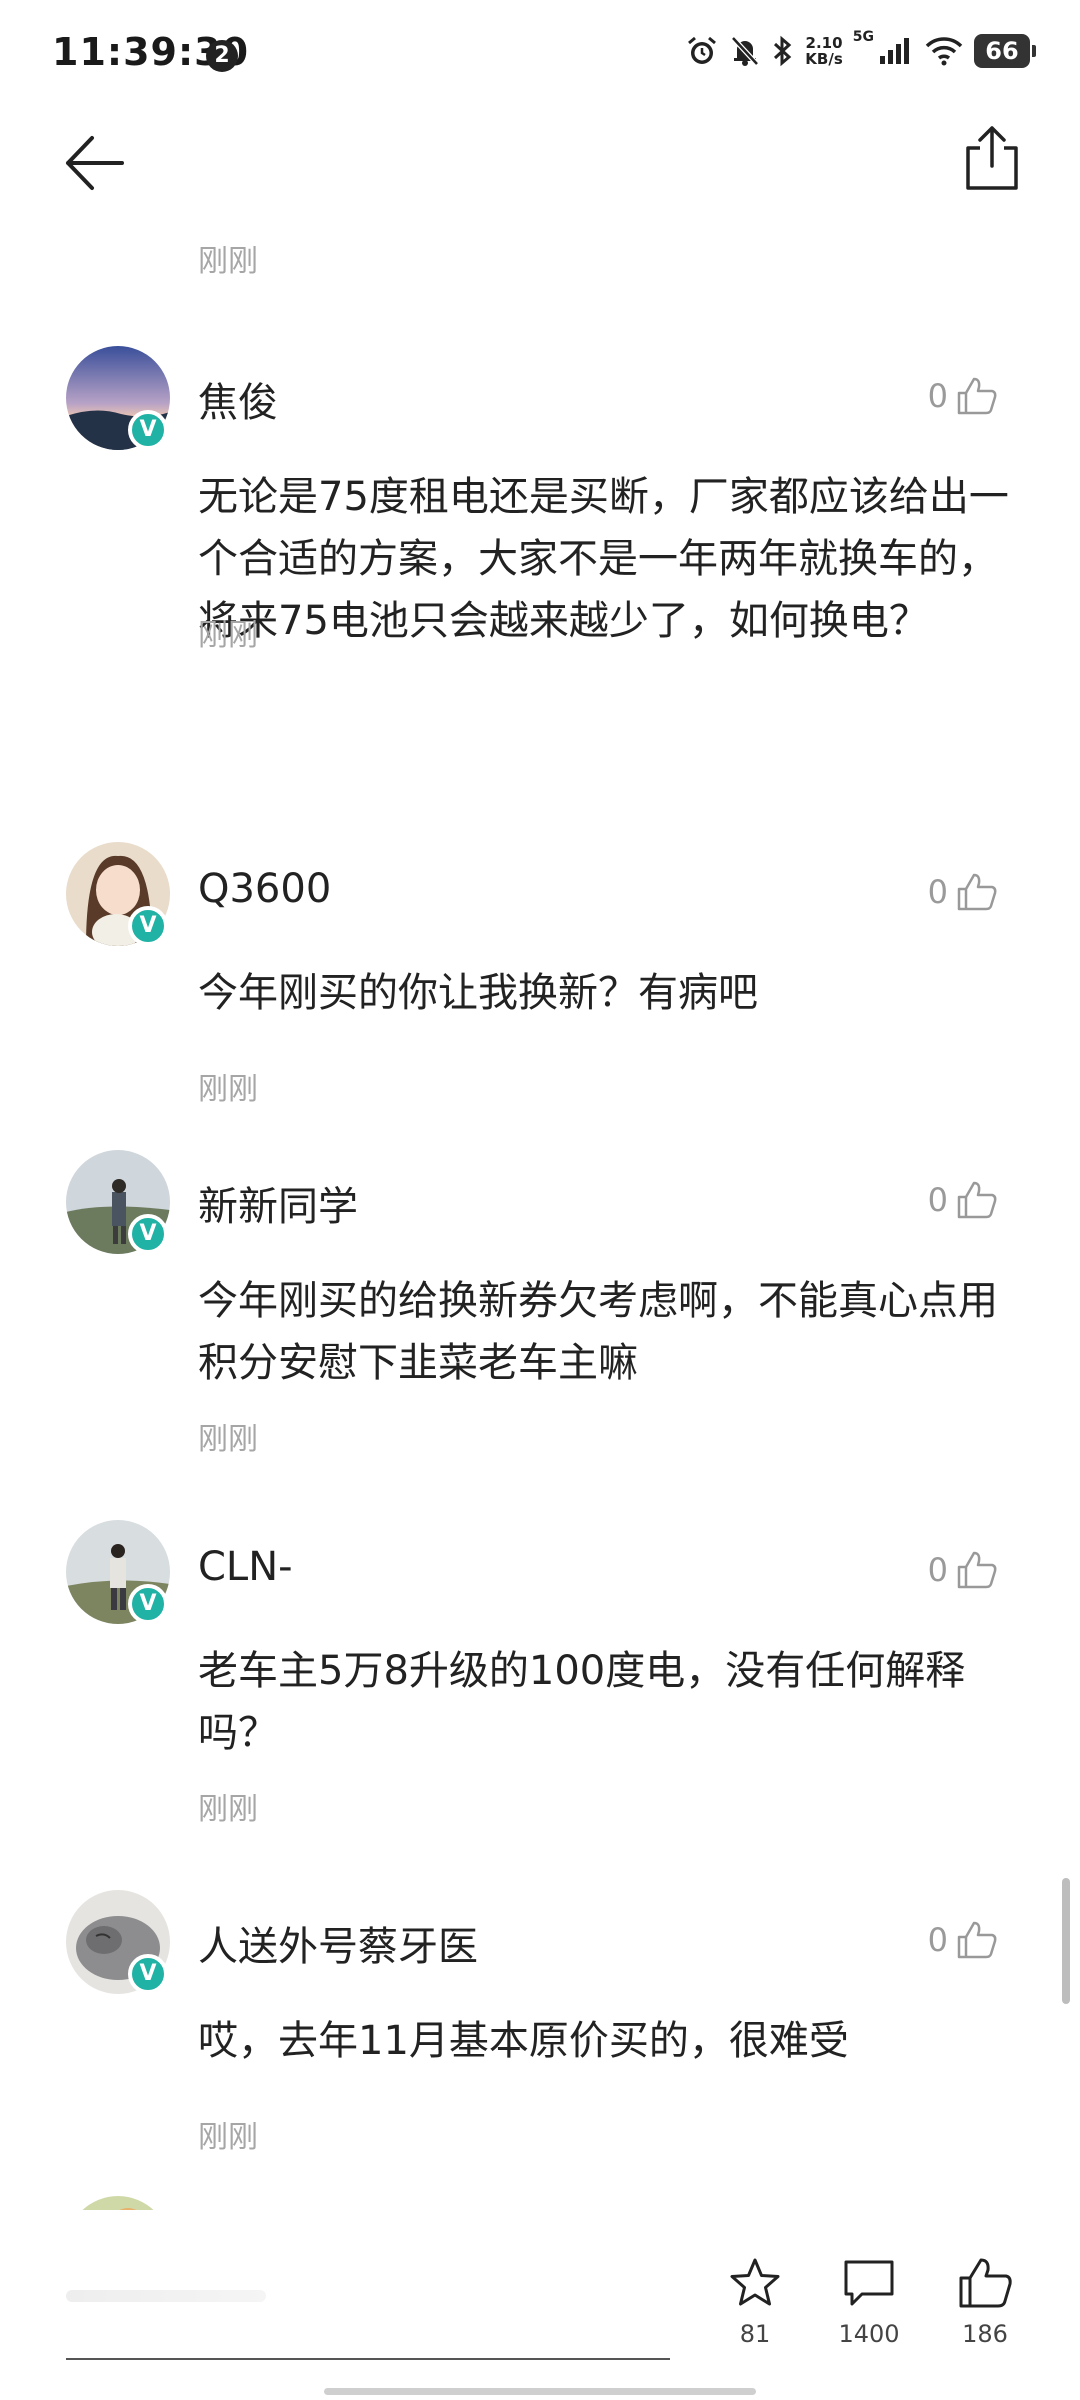 Image resolution: width=1080 pixels, height=2400 pixels. Describe the element at coordinates (540, 2391) in the screenshot. I see `home-indicator` at that location.